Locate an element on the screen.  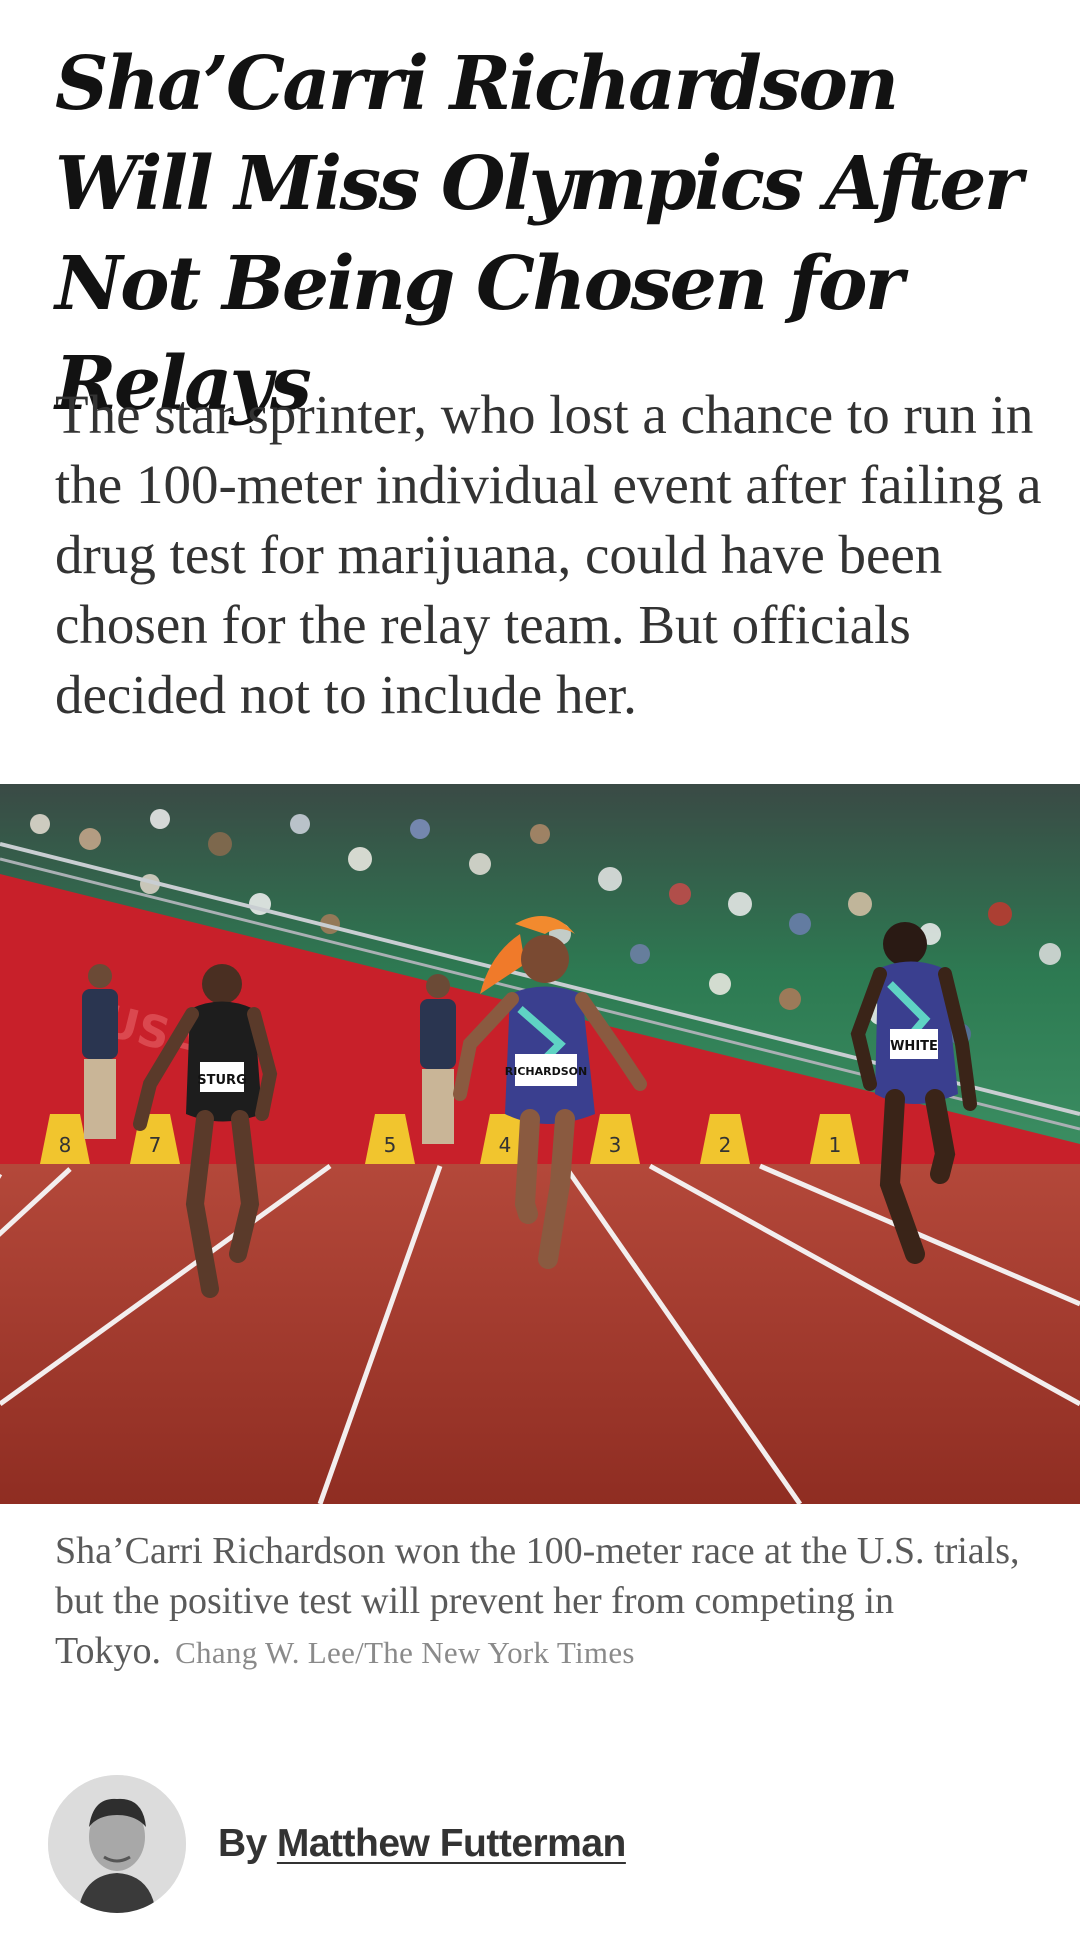
byline-text: By Matthew Futterman is located at coordinates (422, 1844).